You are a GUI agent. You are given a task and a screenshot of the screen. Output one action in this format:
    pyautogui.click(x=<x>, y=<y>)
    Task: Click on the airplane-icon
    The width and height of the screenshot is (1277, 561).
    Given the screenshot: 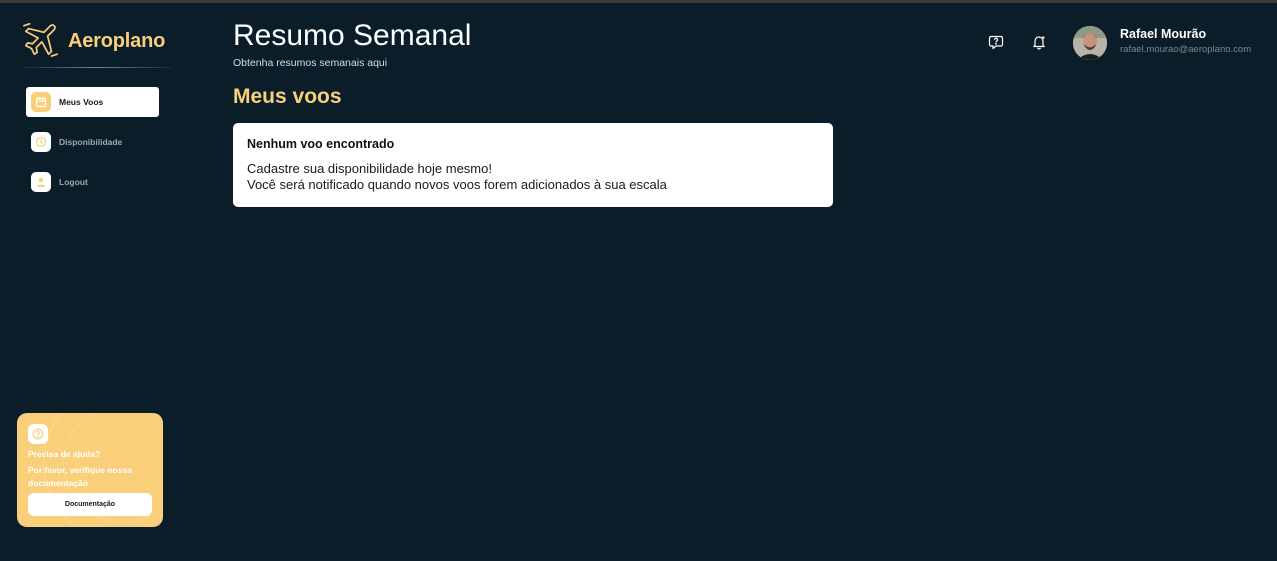 What is the action you would take?
    pyautogui.click(x=41, y=41)
    